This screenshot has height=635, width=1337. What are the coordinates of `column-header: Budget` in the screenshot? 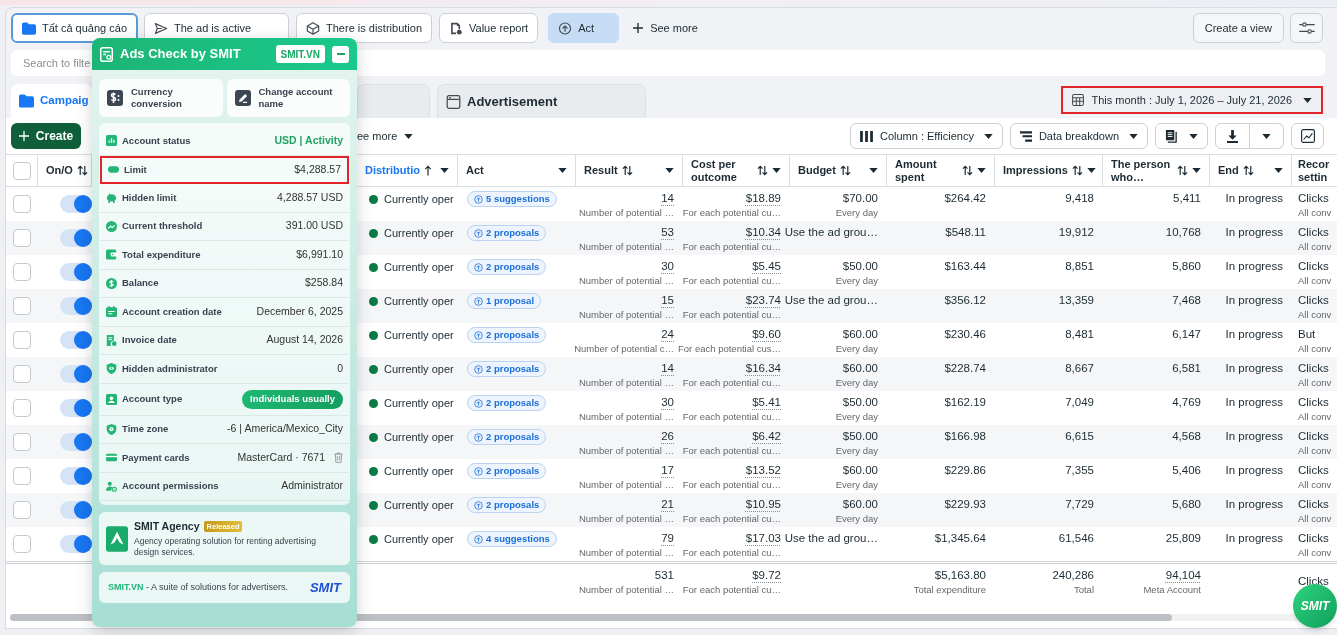 It's located at (838, 170).